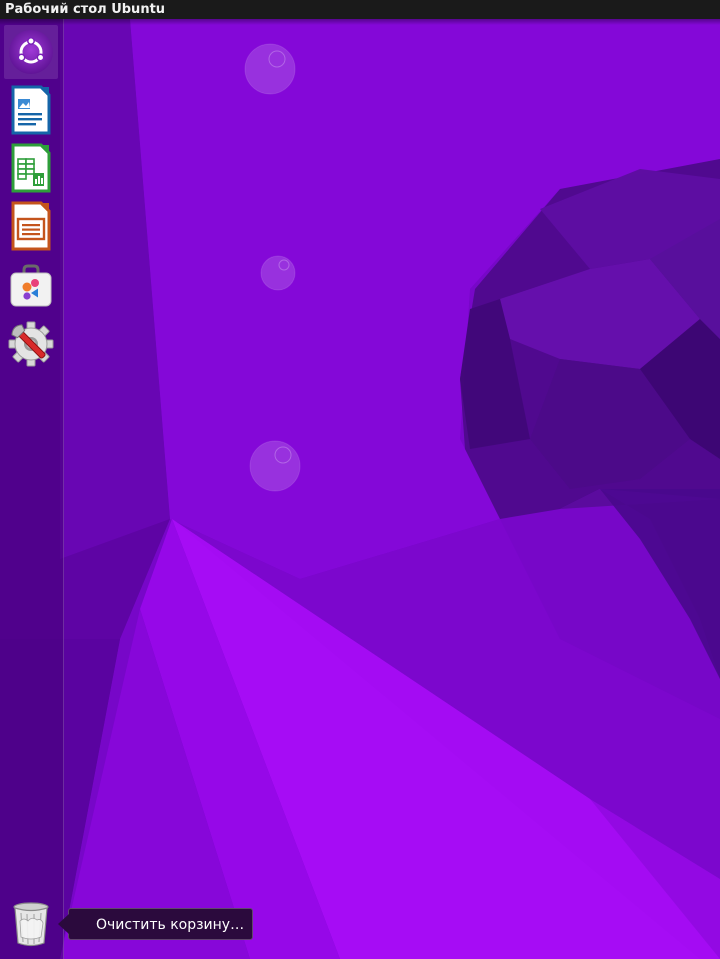  I want to click on launcher-item-libreoffice-writer, so click(31, 110).